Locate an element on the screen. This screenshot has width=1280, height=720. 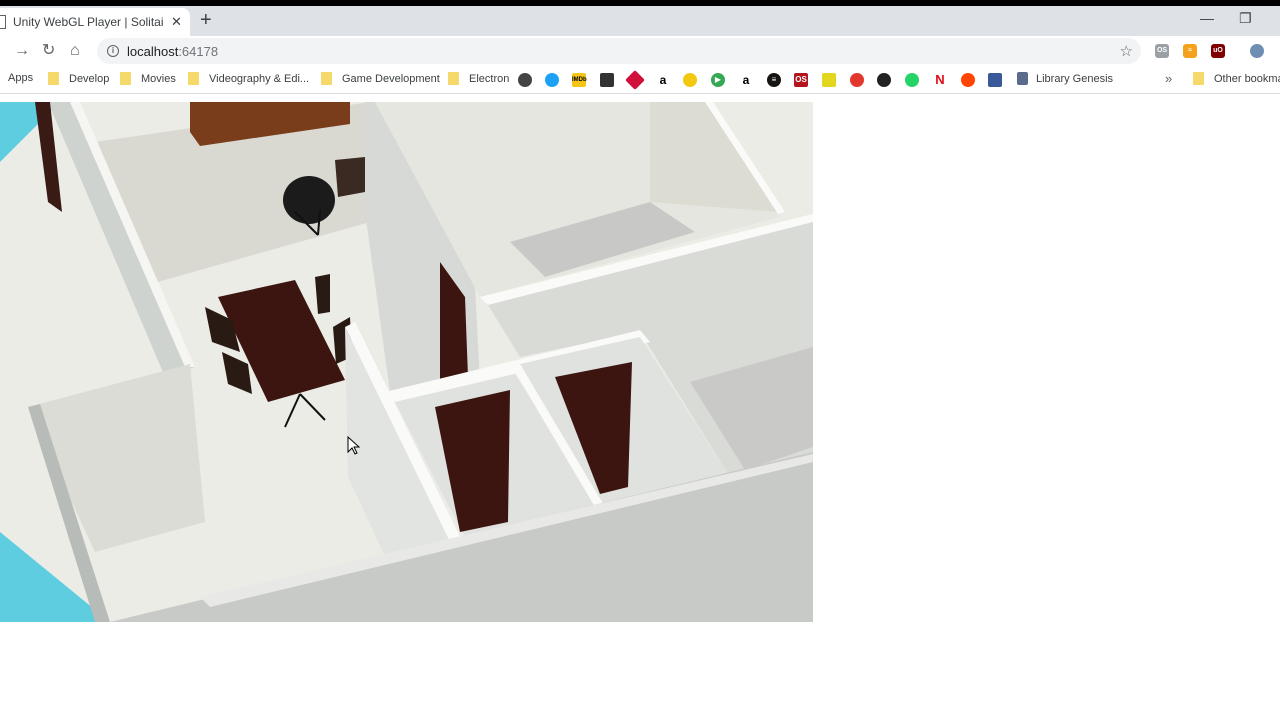
play-icon: ▶ is located at coordinates (718, 80).